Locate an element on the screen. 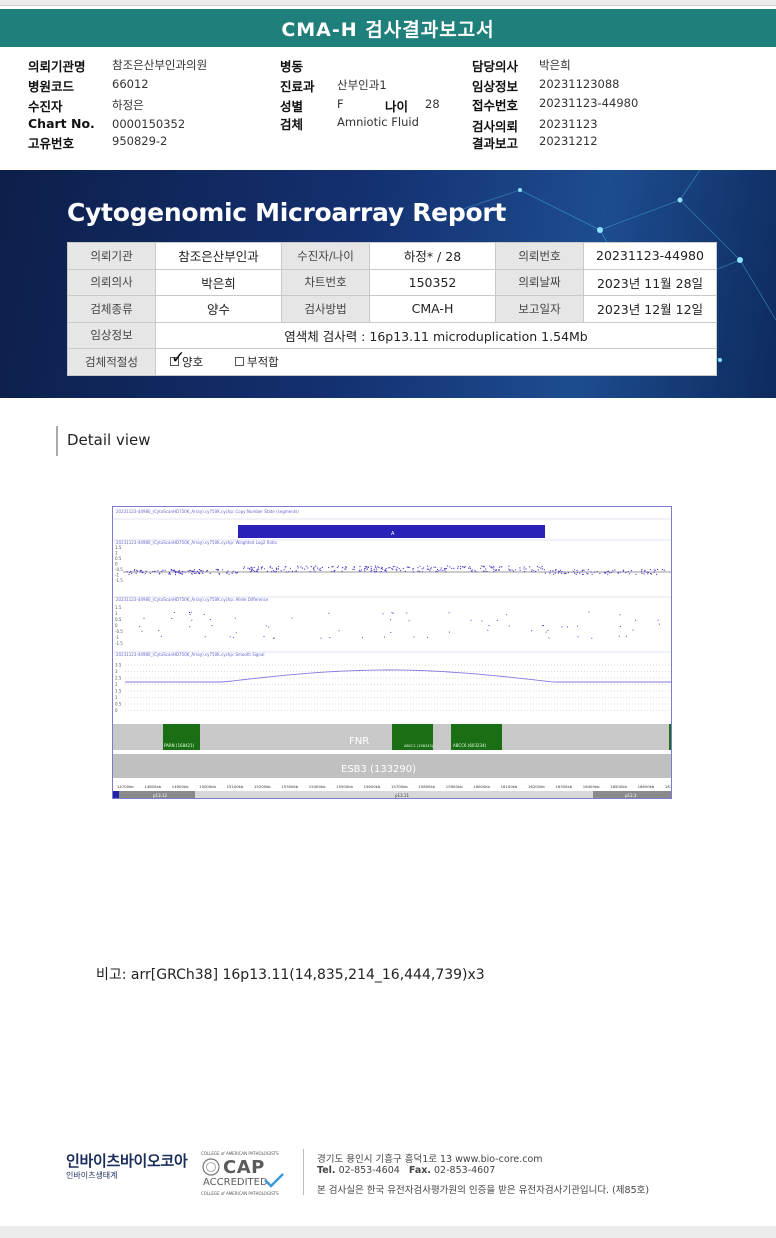 This screenshot has width=776, height=1238. tick-label: -1.5 is located at coordinates (119, 580).